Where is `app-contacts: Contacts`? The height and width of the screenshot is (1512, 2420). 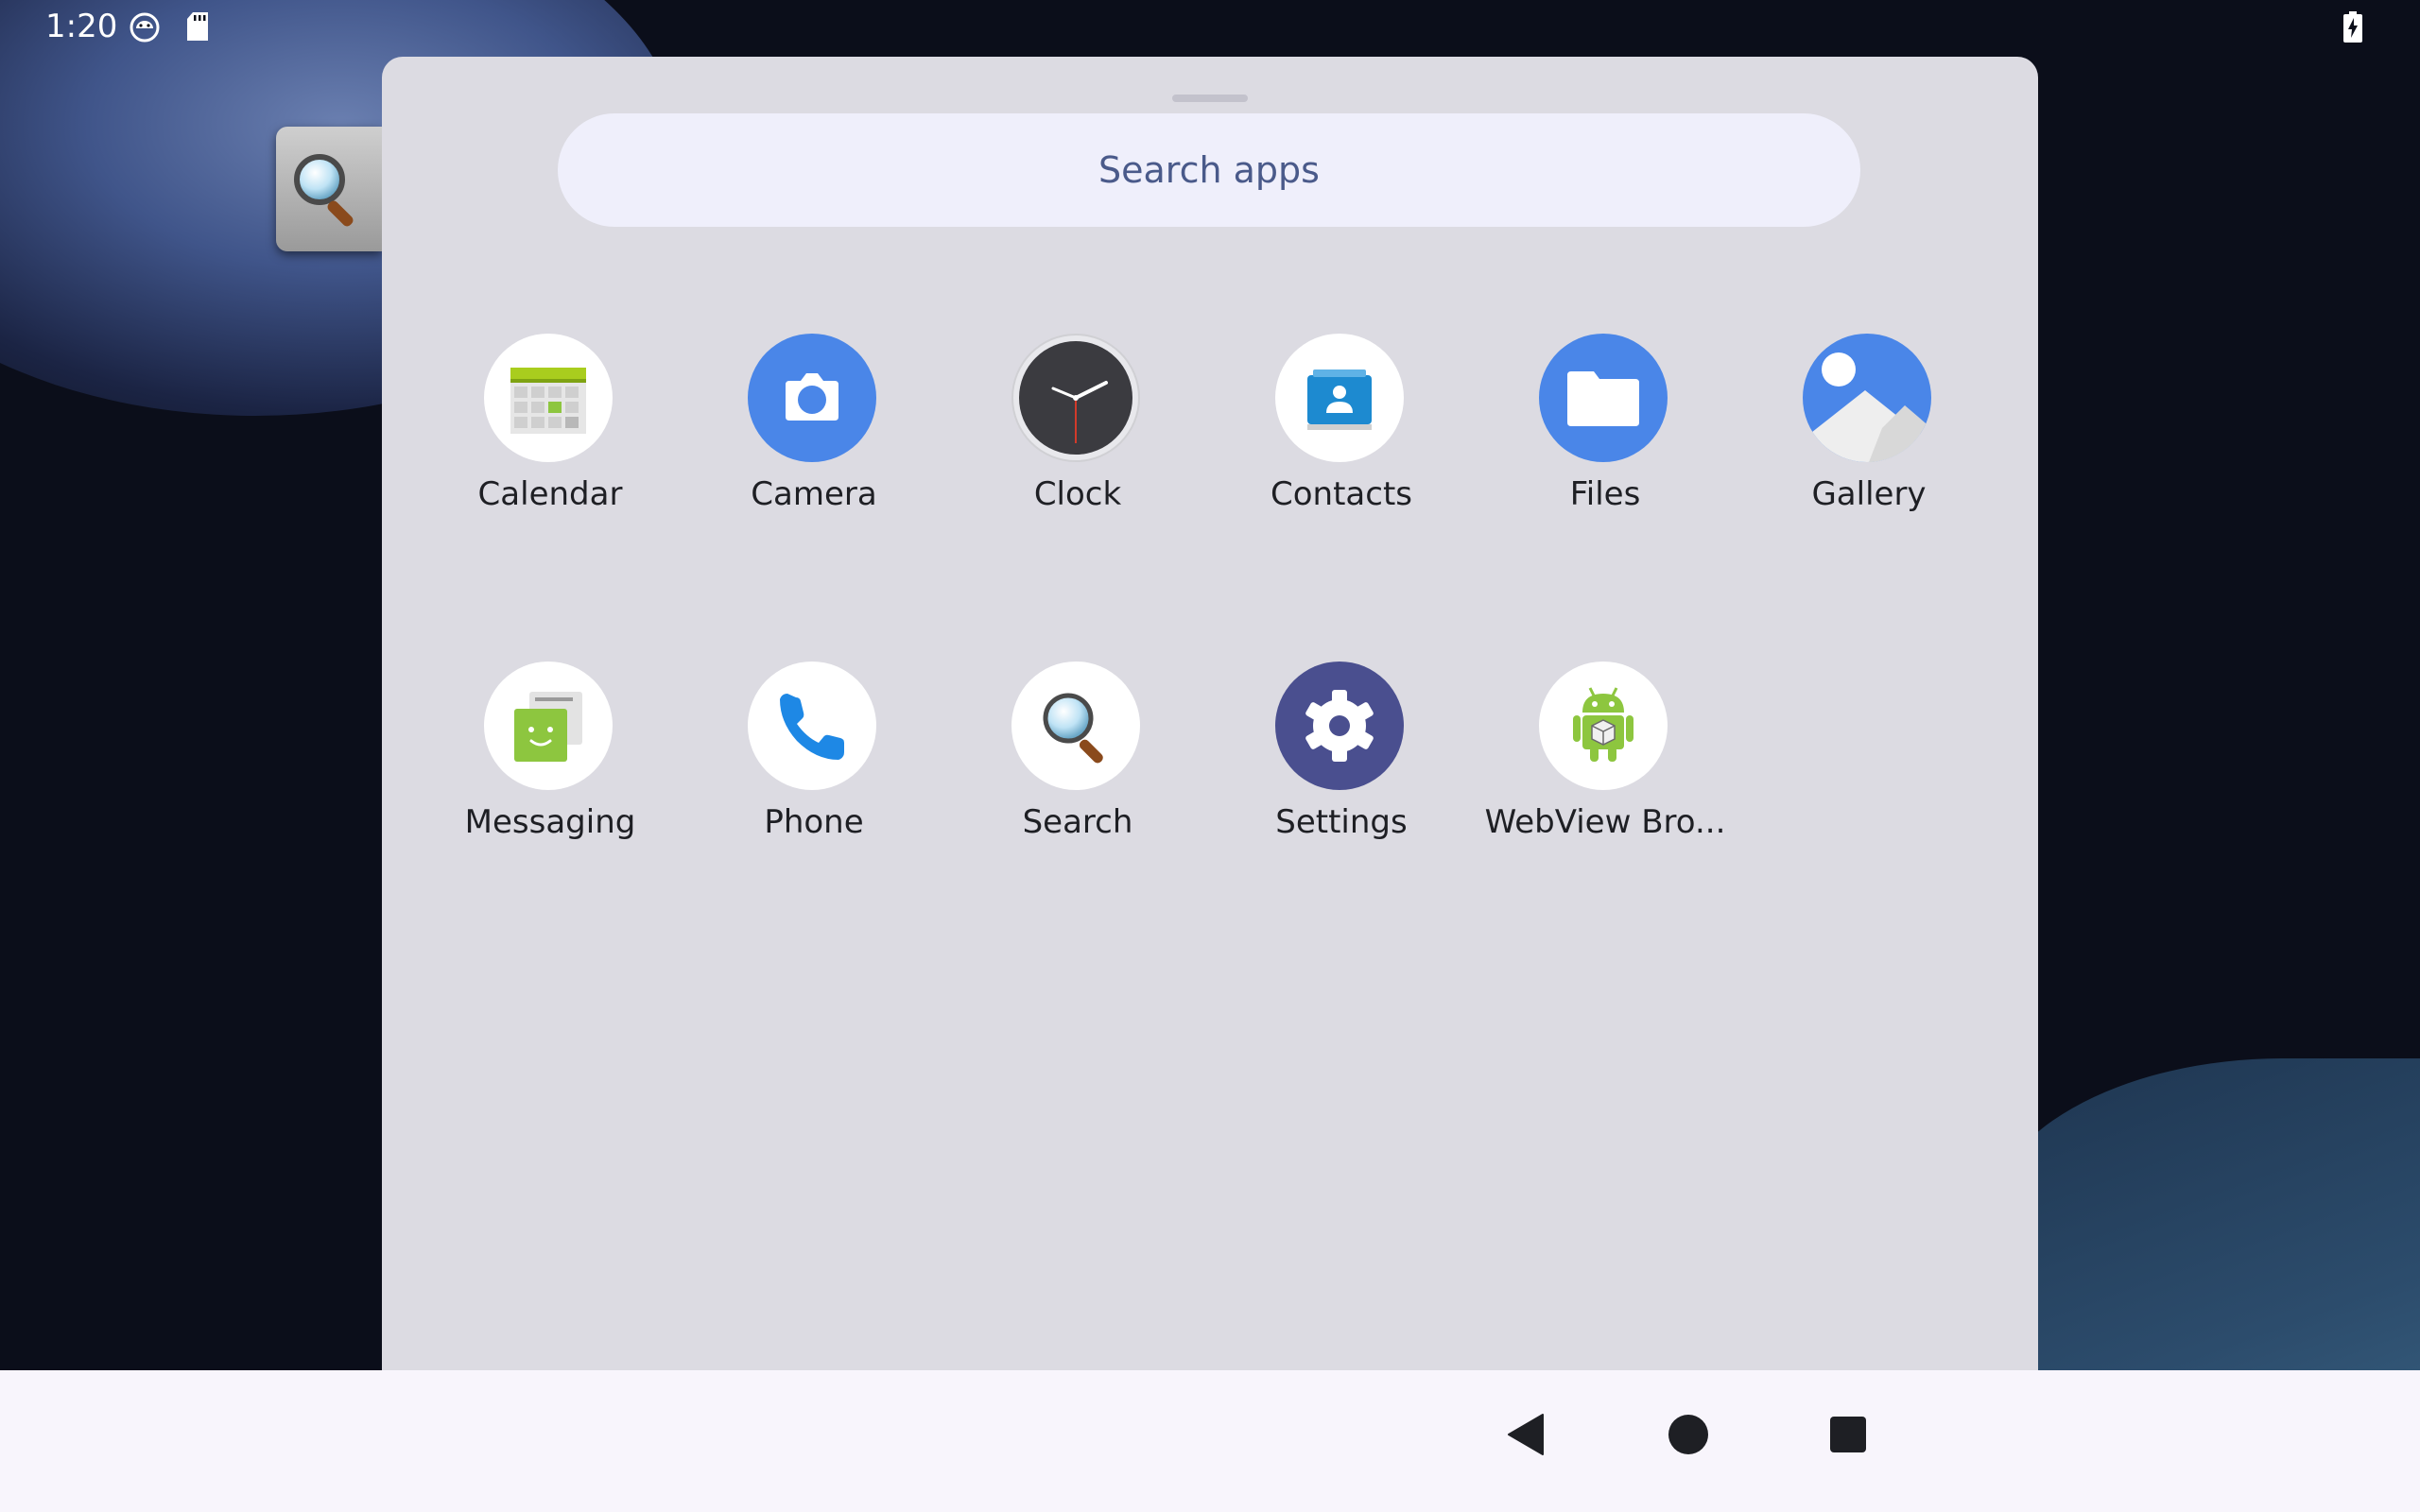 app-contacts: Contacts is located at coordinates (1341, 447).